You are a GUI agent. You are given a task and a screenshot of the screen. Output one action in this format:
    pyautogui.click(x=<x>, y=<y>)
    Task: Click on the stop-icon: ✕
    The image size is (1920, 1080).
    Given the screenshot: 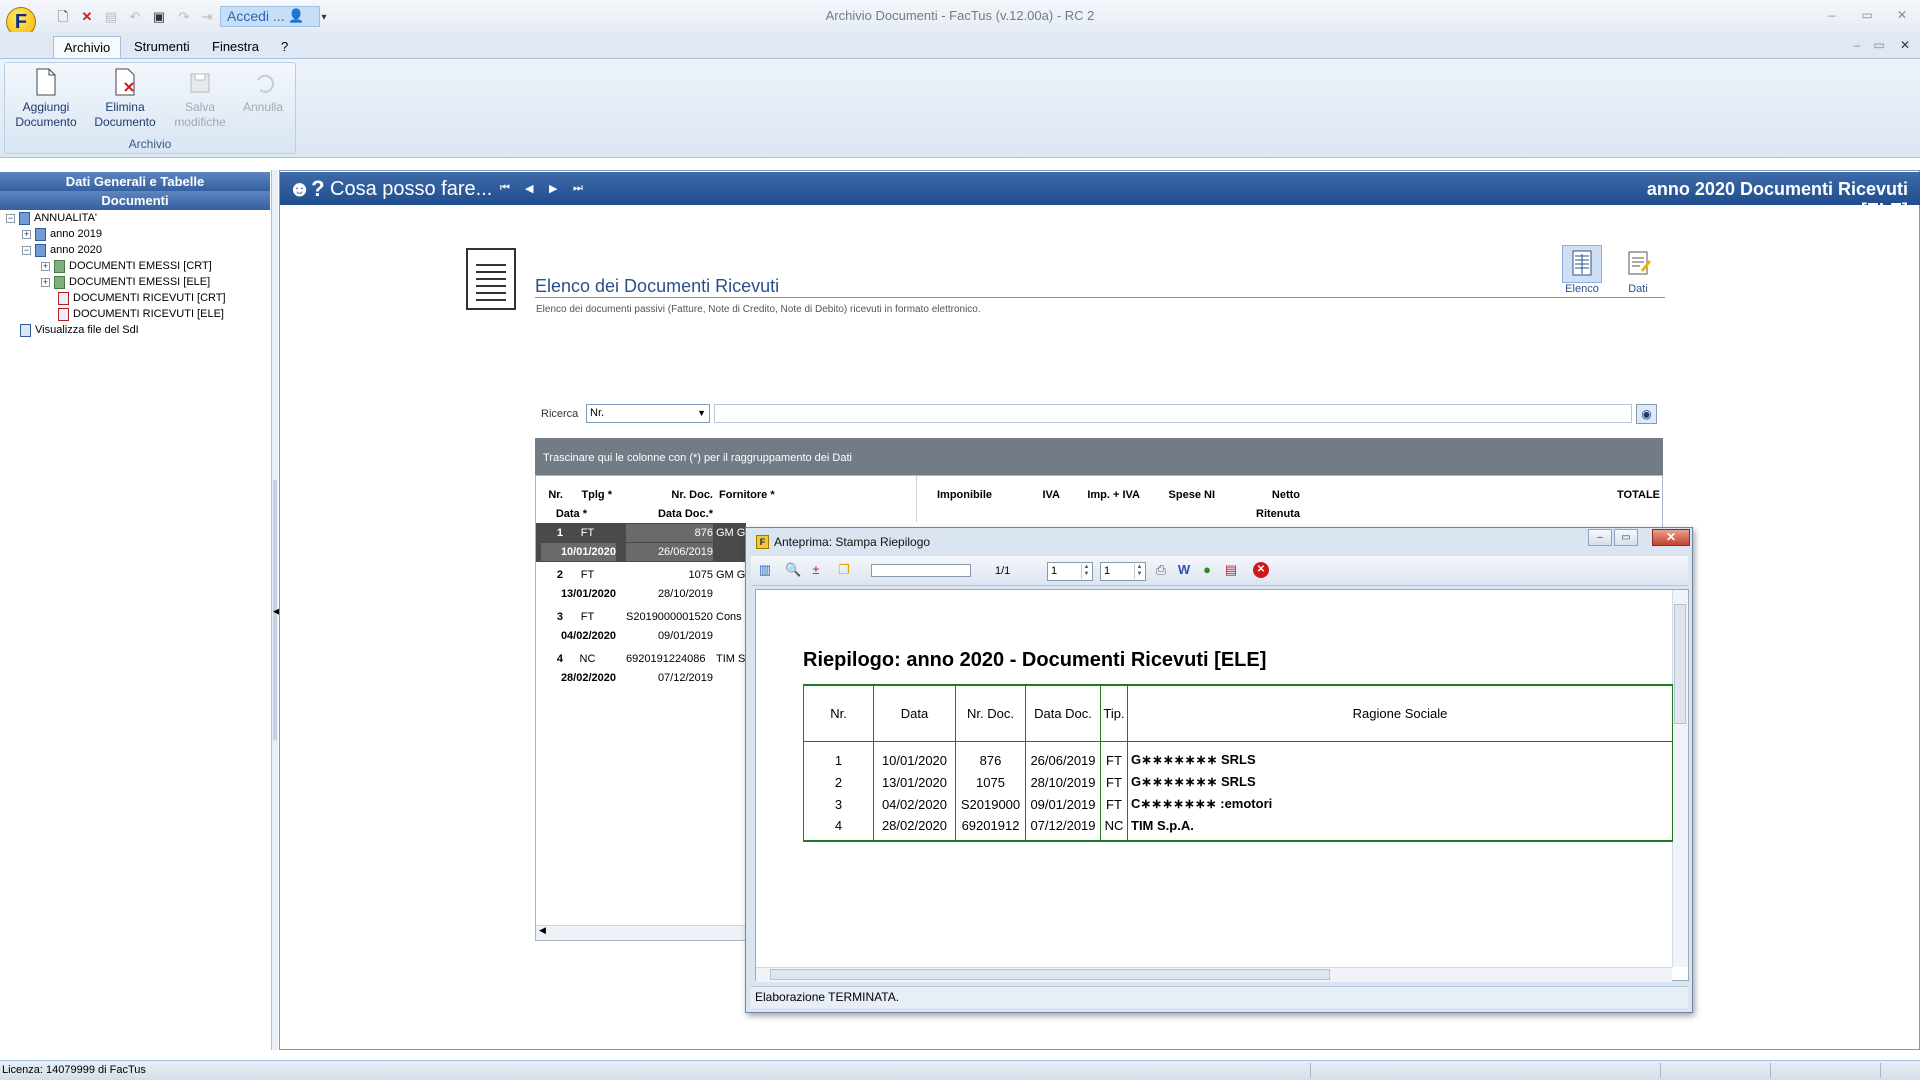 What is the action you would take?
    pyautogui.click(x=1261, y=570)
    